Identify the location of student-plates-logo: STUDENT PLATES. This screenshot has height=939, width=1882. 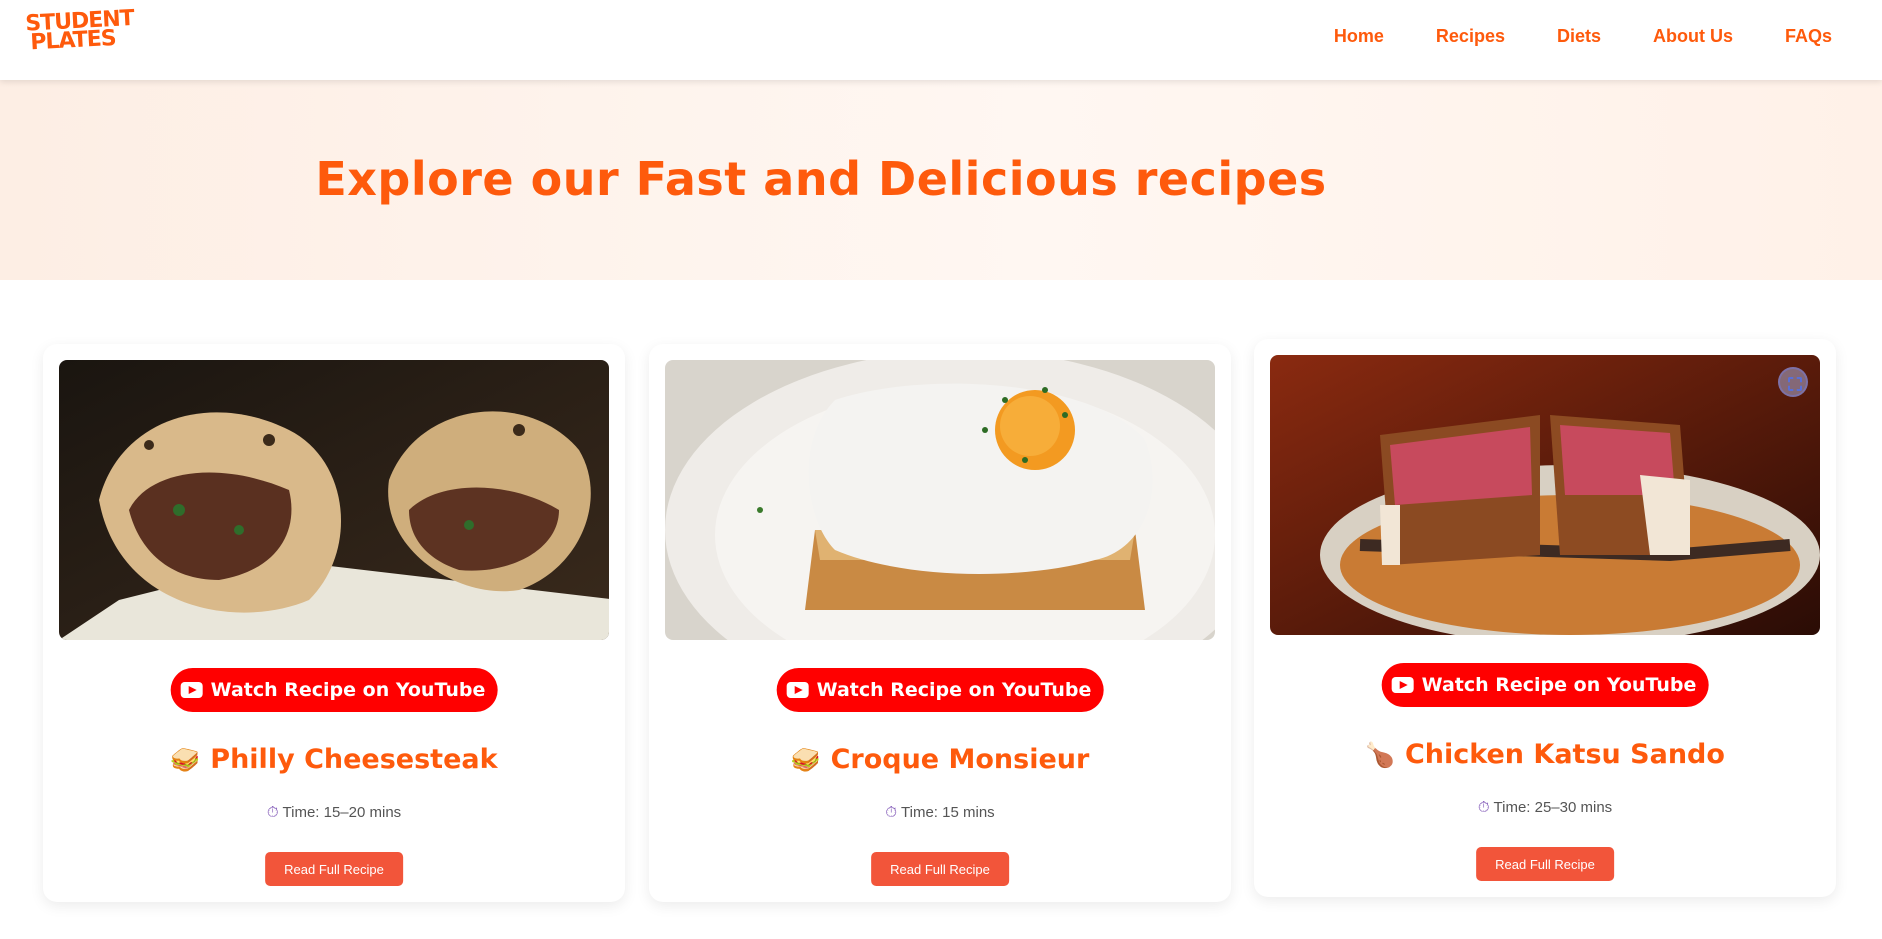
(80, 32).